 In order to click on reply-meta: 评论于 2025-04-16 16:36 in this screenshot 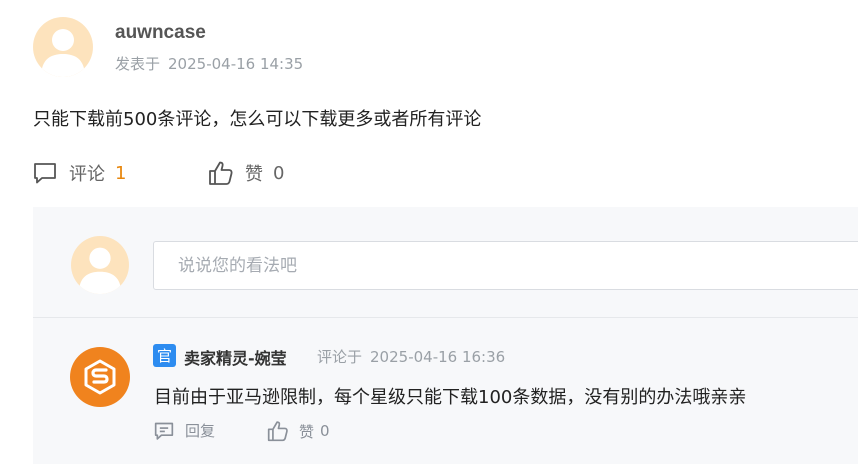, I will do `click(411, 356)`.